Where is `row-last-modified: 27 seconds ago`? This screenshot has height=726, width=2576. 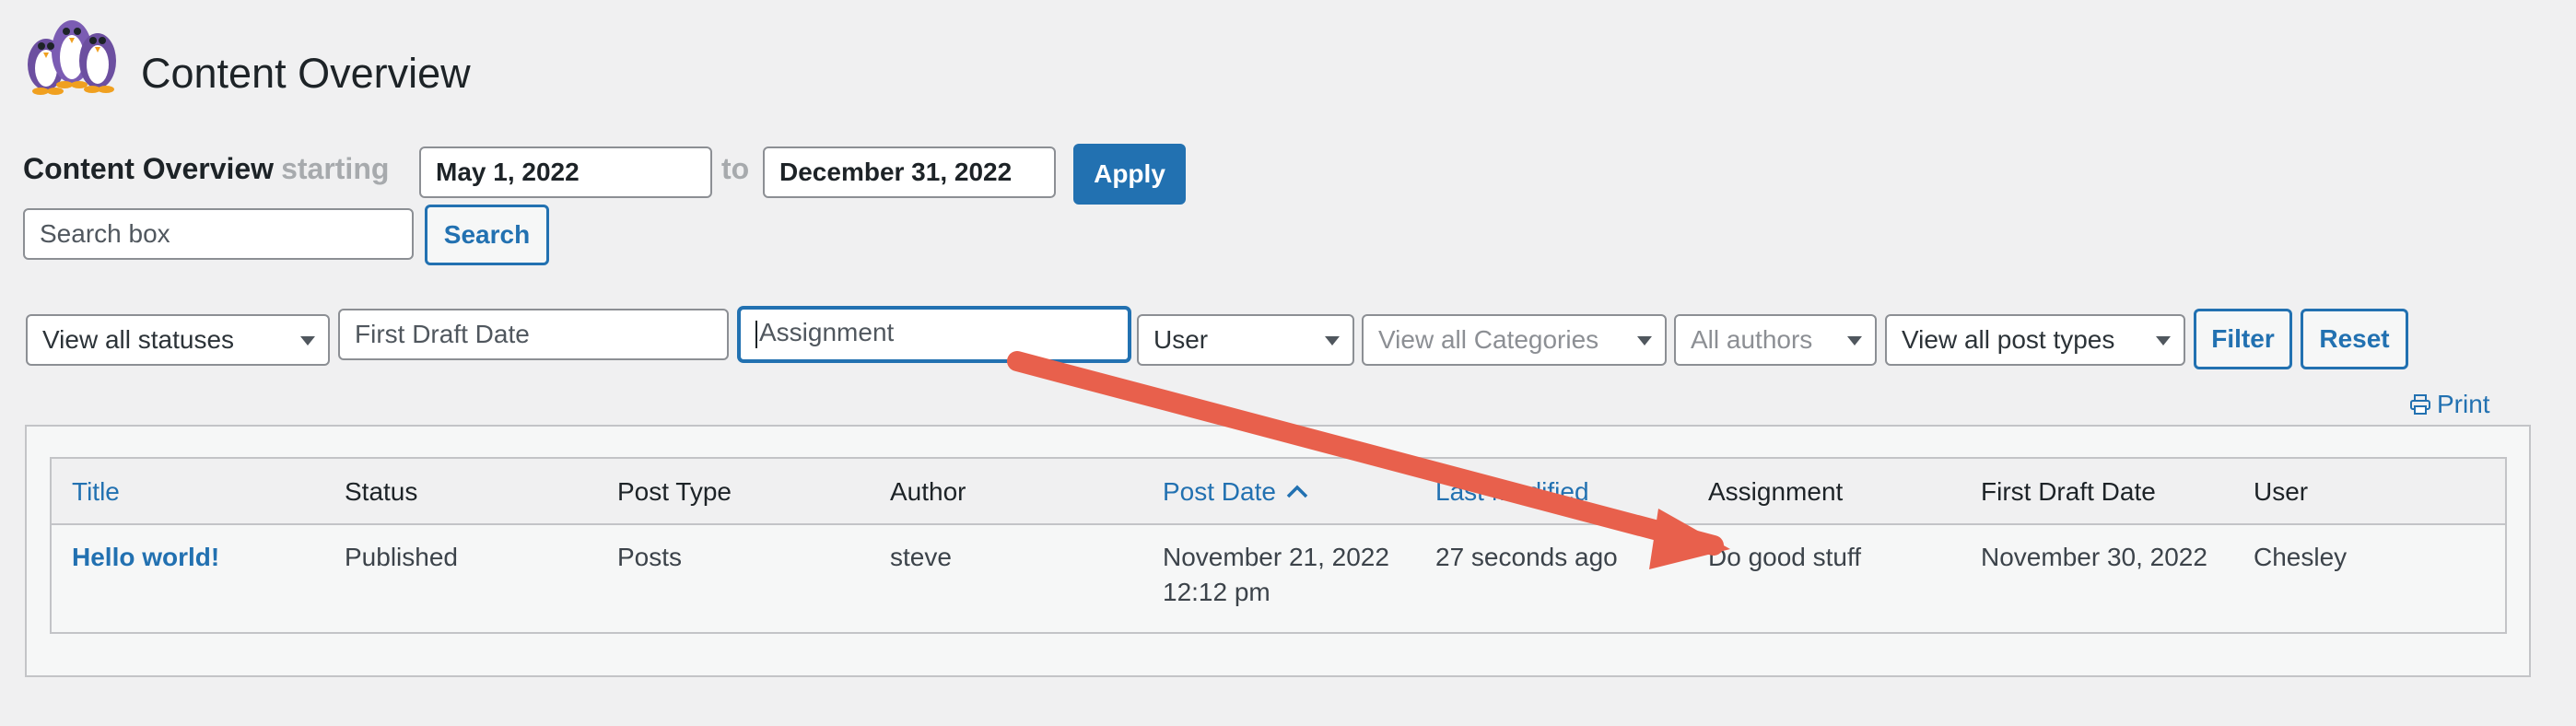 row-last-modified: 27 seconds ago is located at coordinates (1526, 557).